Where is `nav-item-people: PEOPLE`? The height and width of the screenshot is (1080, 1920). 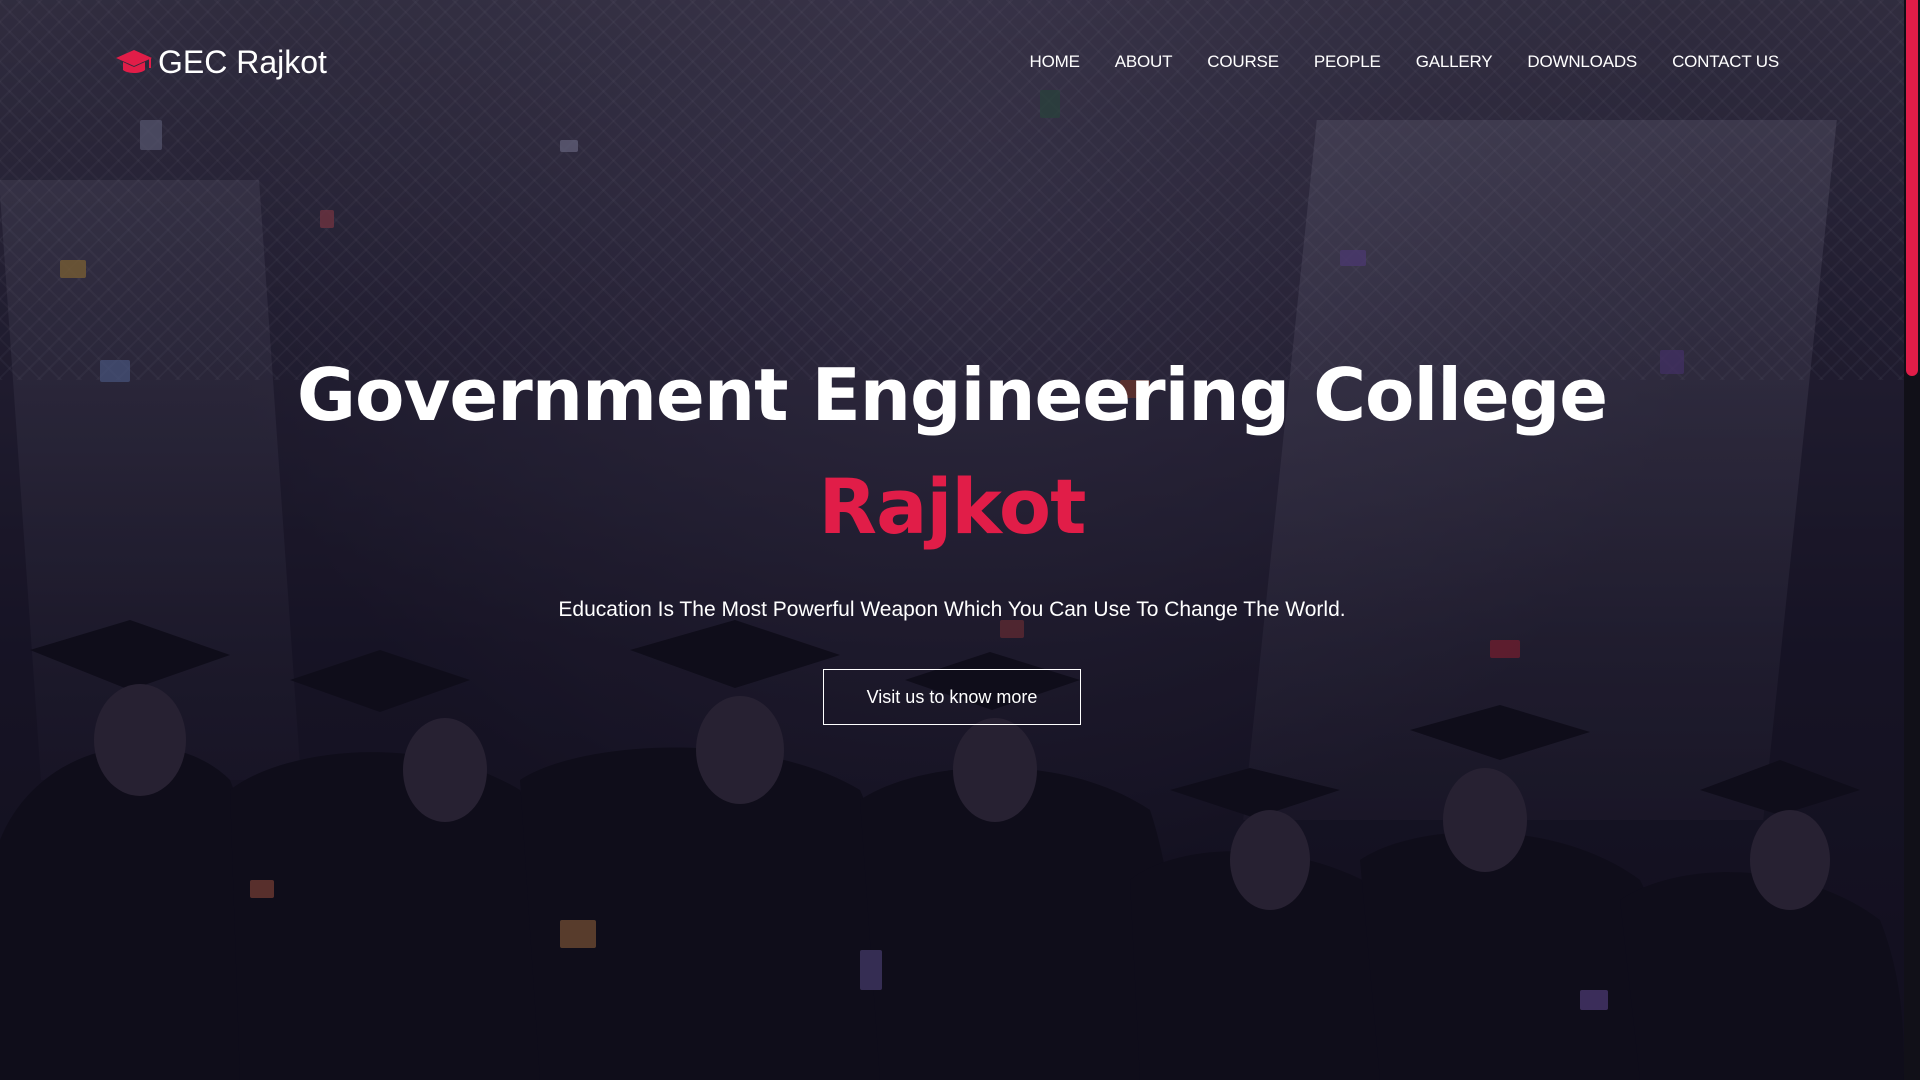 nav-item-people: PEOPLE is located at coordinates (1347, 61).